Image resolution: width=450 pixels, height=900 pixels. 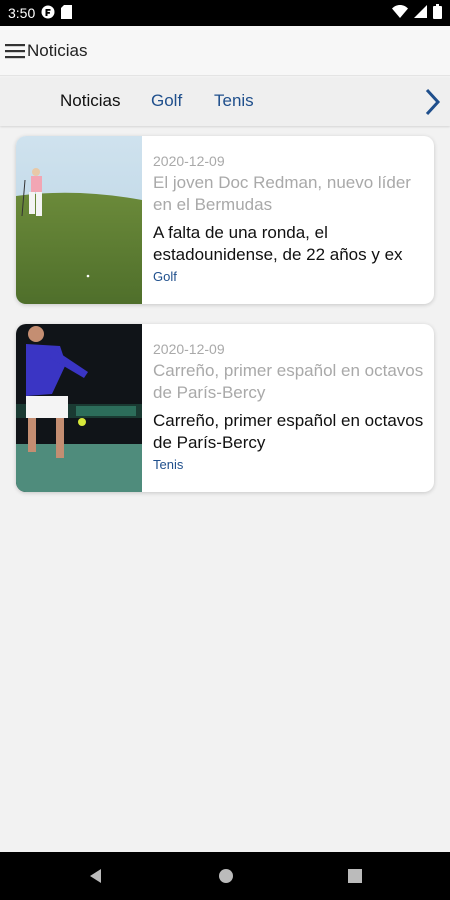 I want to click on battery-icon, so click(x=437, y=13).